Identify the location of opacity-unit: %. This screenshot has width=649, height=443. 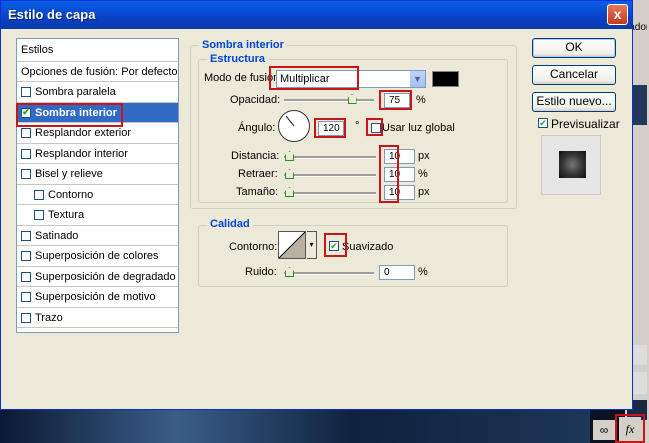
(421, 100).